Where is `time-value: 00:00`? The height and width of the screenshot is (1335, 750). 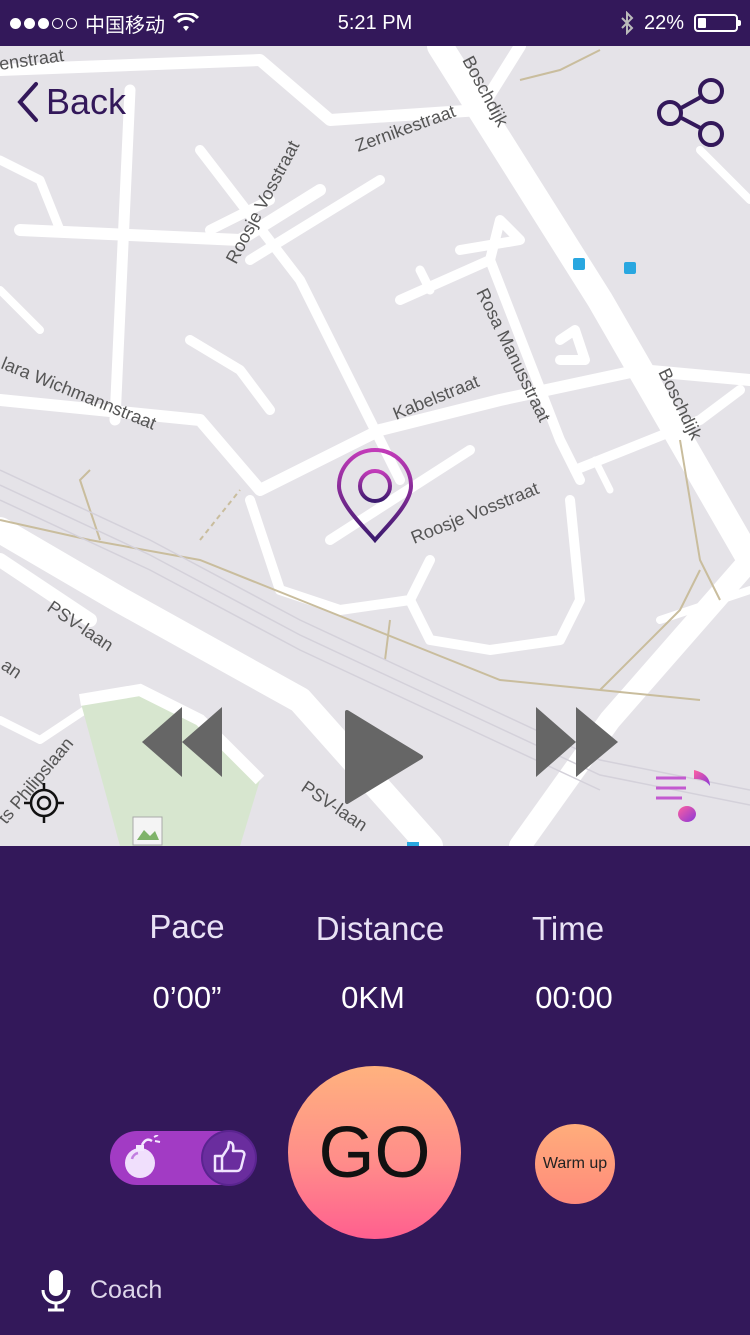
time-value: 00:00 is located at coordinates (574, 997).